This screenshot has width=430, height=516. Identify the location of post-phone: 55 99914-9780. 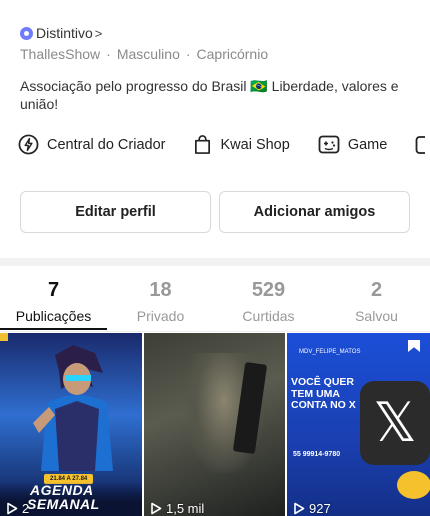
(317, 454).